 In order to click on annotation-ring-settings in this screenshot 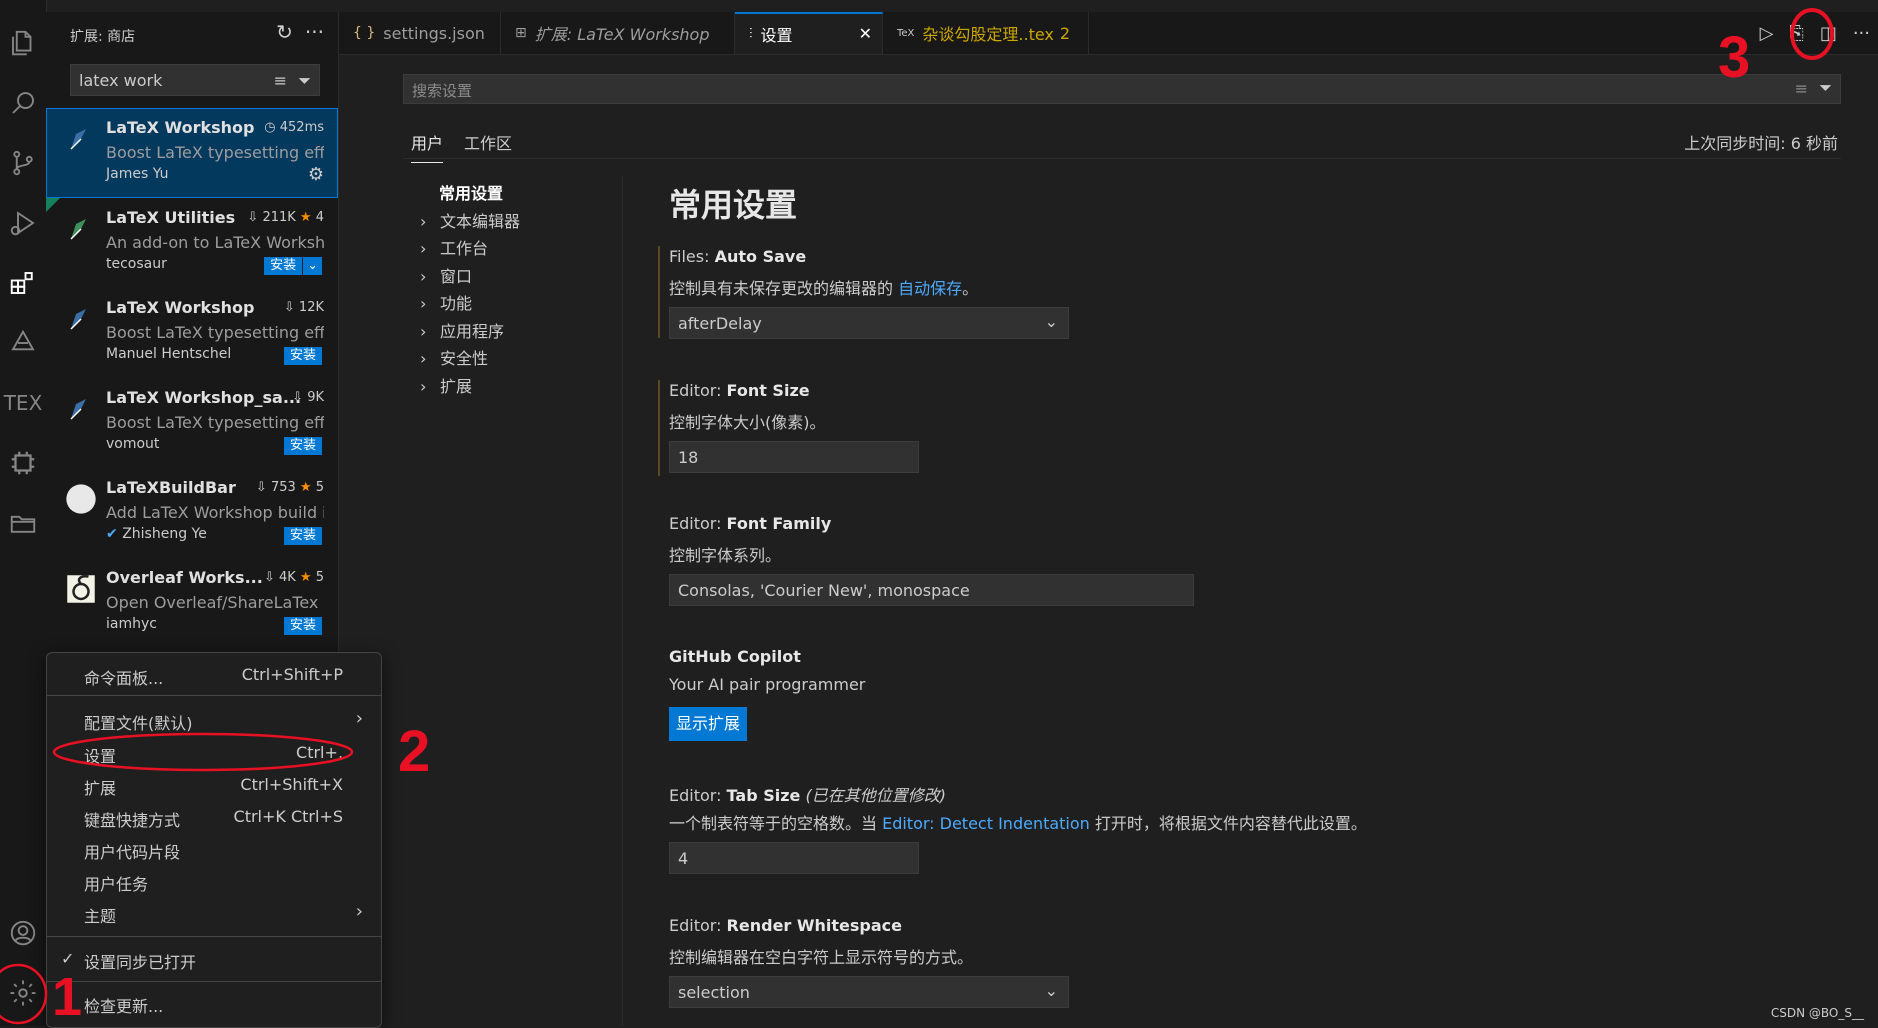, I will do `click(203, 752)`.